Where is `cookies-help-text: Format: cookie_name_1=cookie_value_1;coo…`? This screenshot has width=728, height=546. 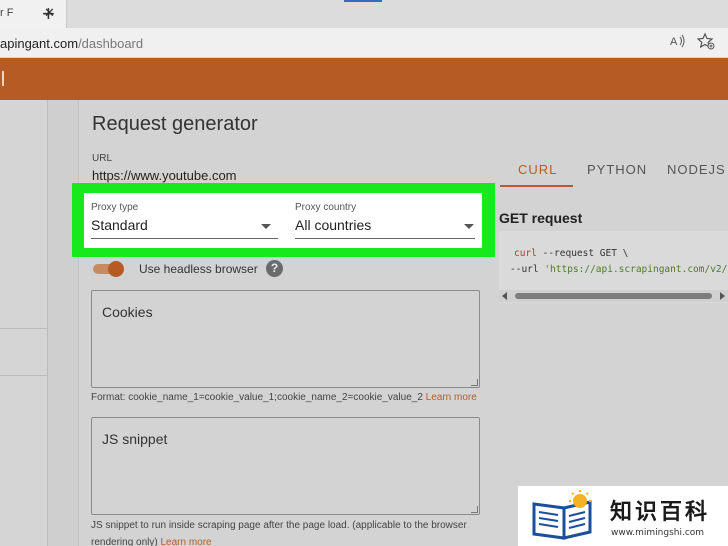 cookies-help-text: Format: cookie_name_1=cookie_value_1;coo… is located at coordinates (258, 397).